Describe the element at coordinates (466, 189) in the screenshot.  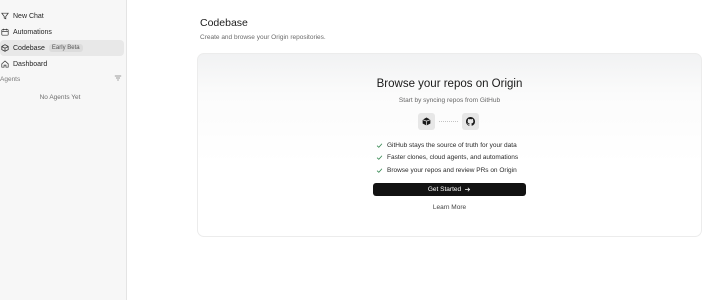
I see `arrow-right-icon` at that location.